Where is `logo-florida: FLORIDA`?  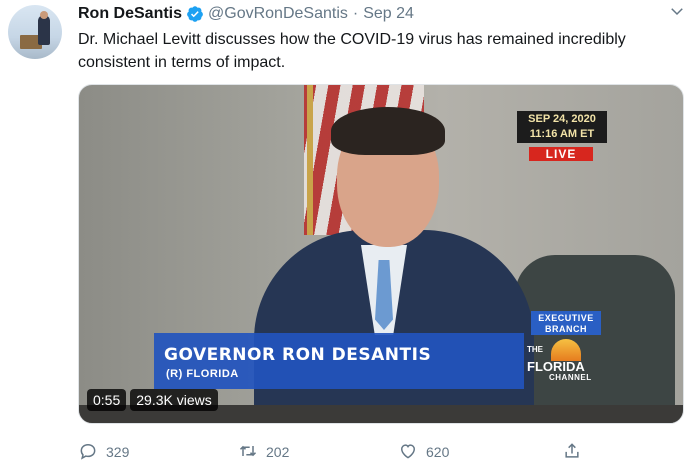 logo-florida: FLORIDA is located at coordinates (556, 366).